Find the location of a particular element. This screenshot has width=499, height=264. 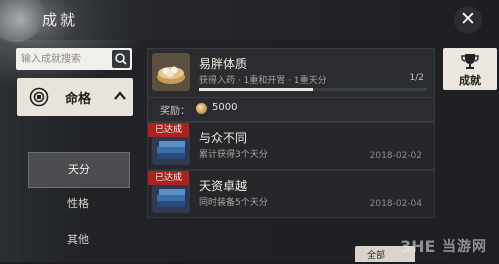

progress-fill is located at coordinates (256, 89).